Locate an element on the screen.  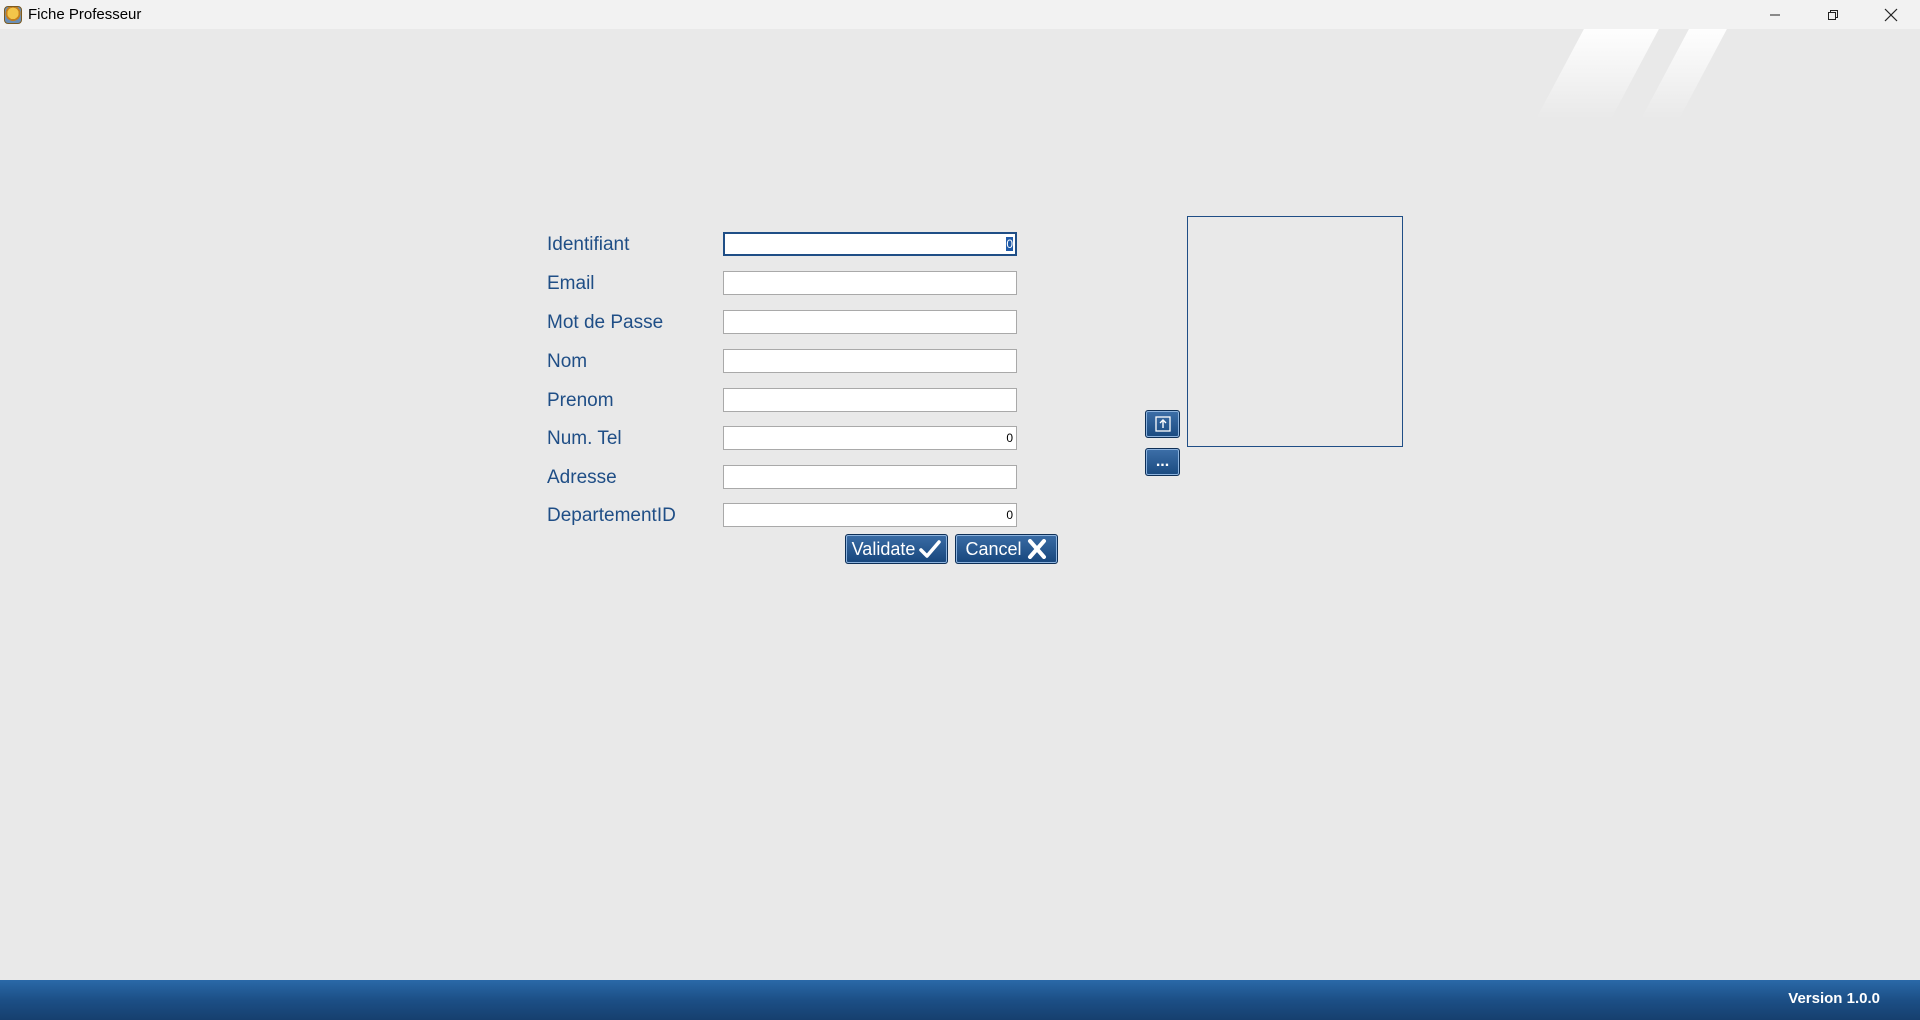
tel-field is located at coordinates (870, 438).